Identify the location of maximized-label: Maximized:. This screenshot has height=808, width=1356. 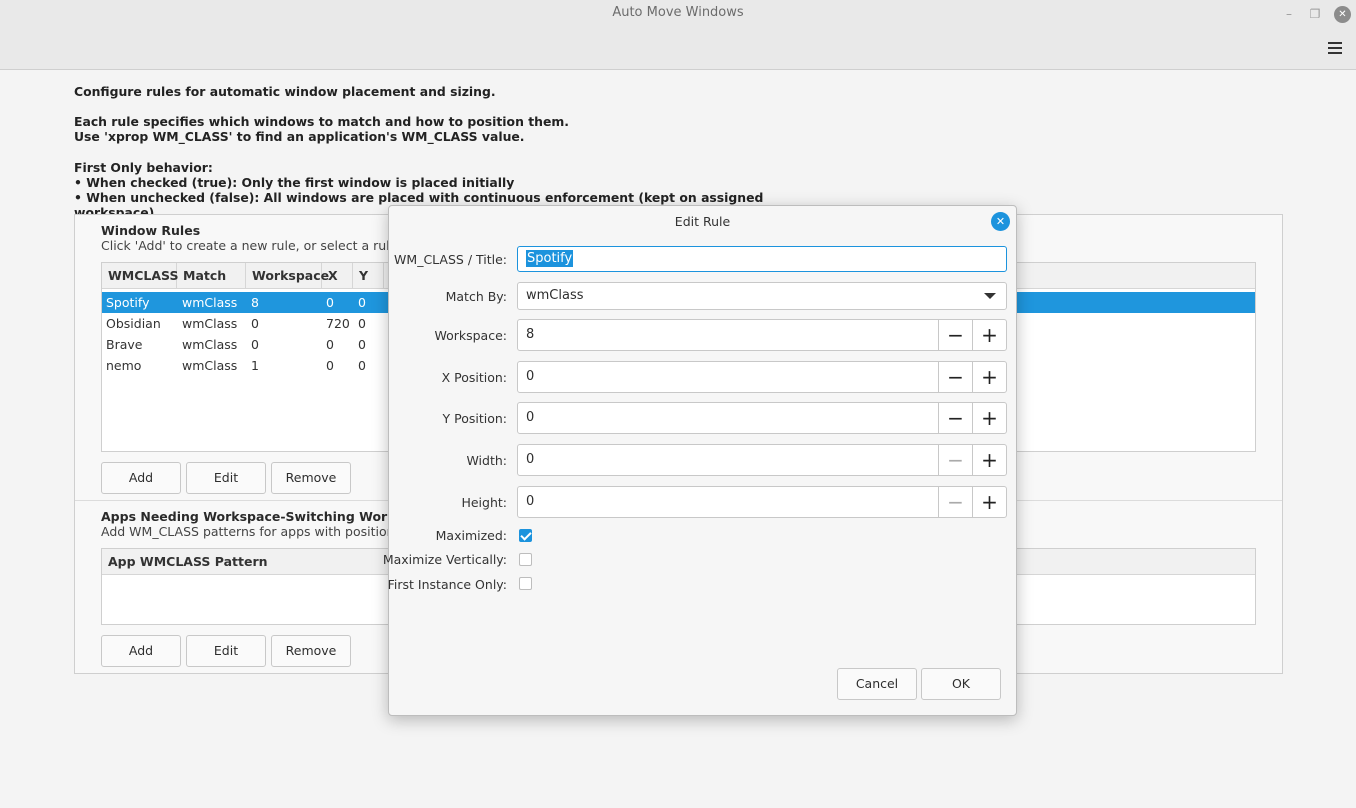
(471, 535).